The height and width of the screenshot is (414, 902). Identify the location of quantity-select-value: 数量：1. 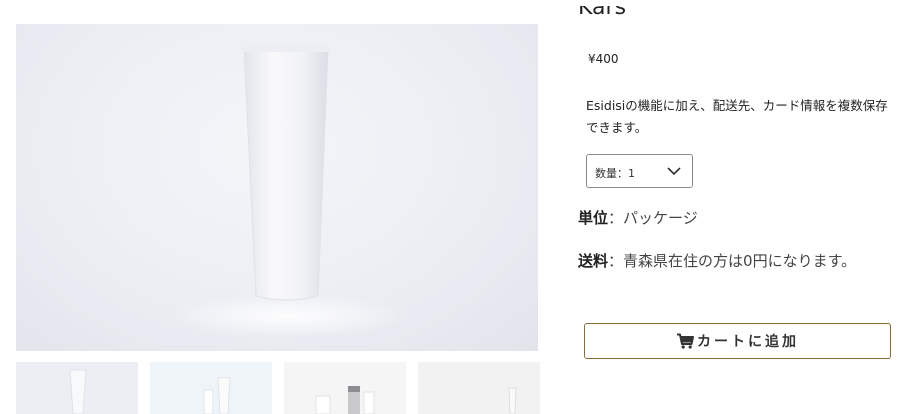
(615, 173).